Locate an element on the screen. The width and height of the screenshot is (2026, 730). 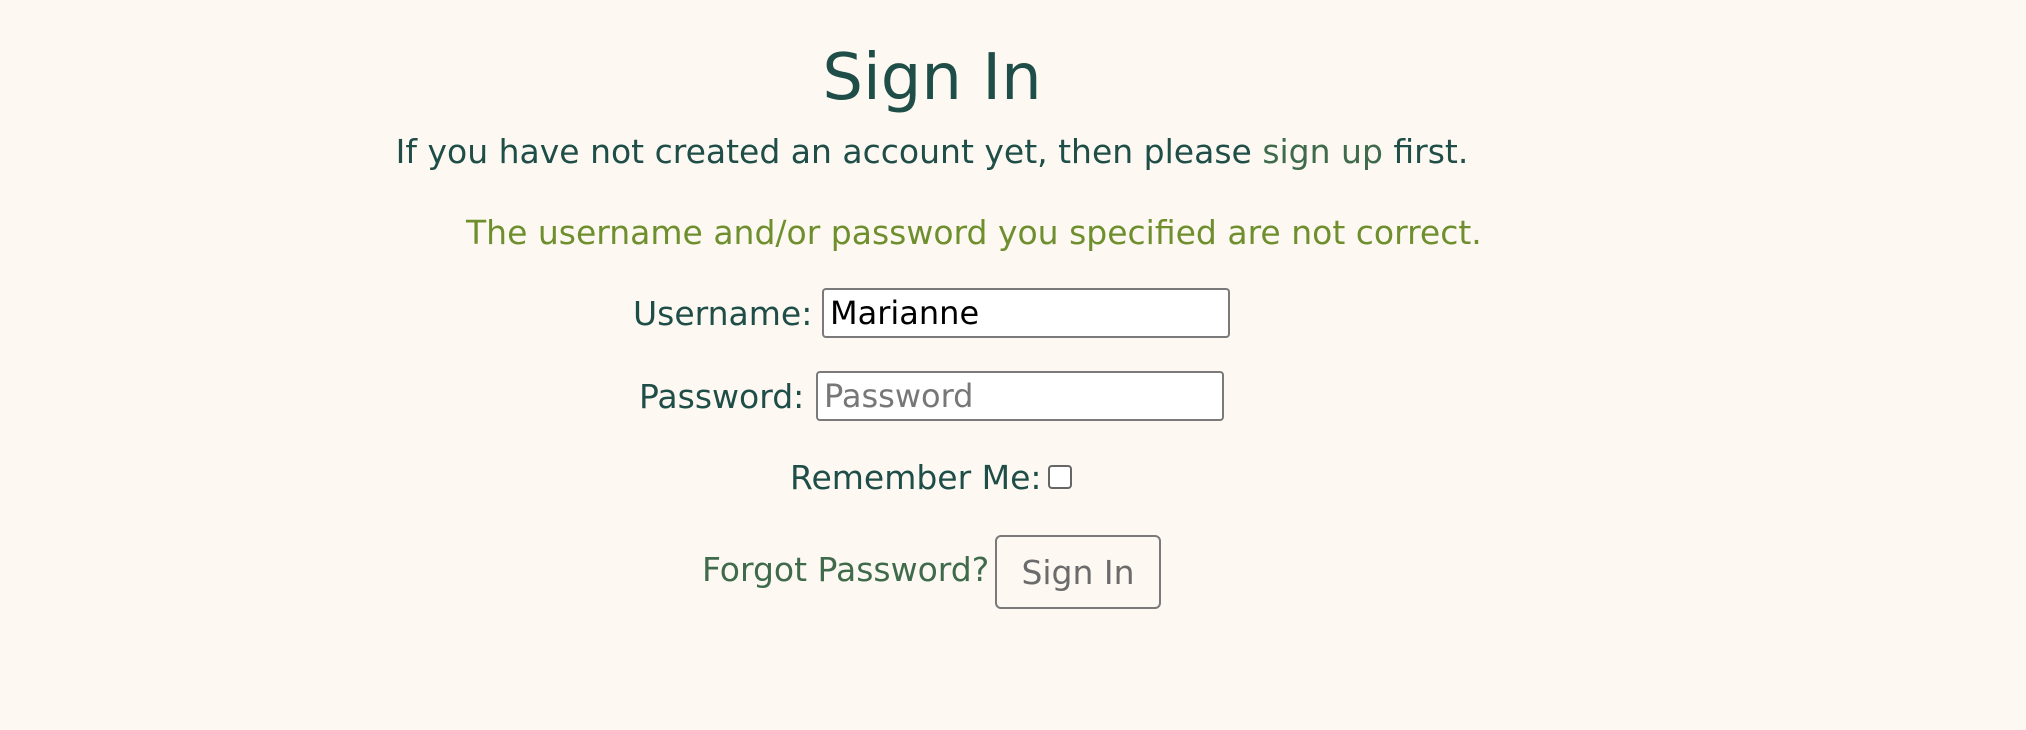
sign-up-link: sign up is located at coordinates (1322, 151).